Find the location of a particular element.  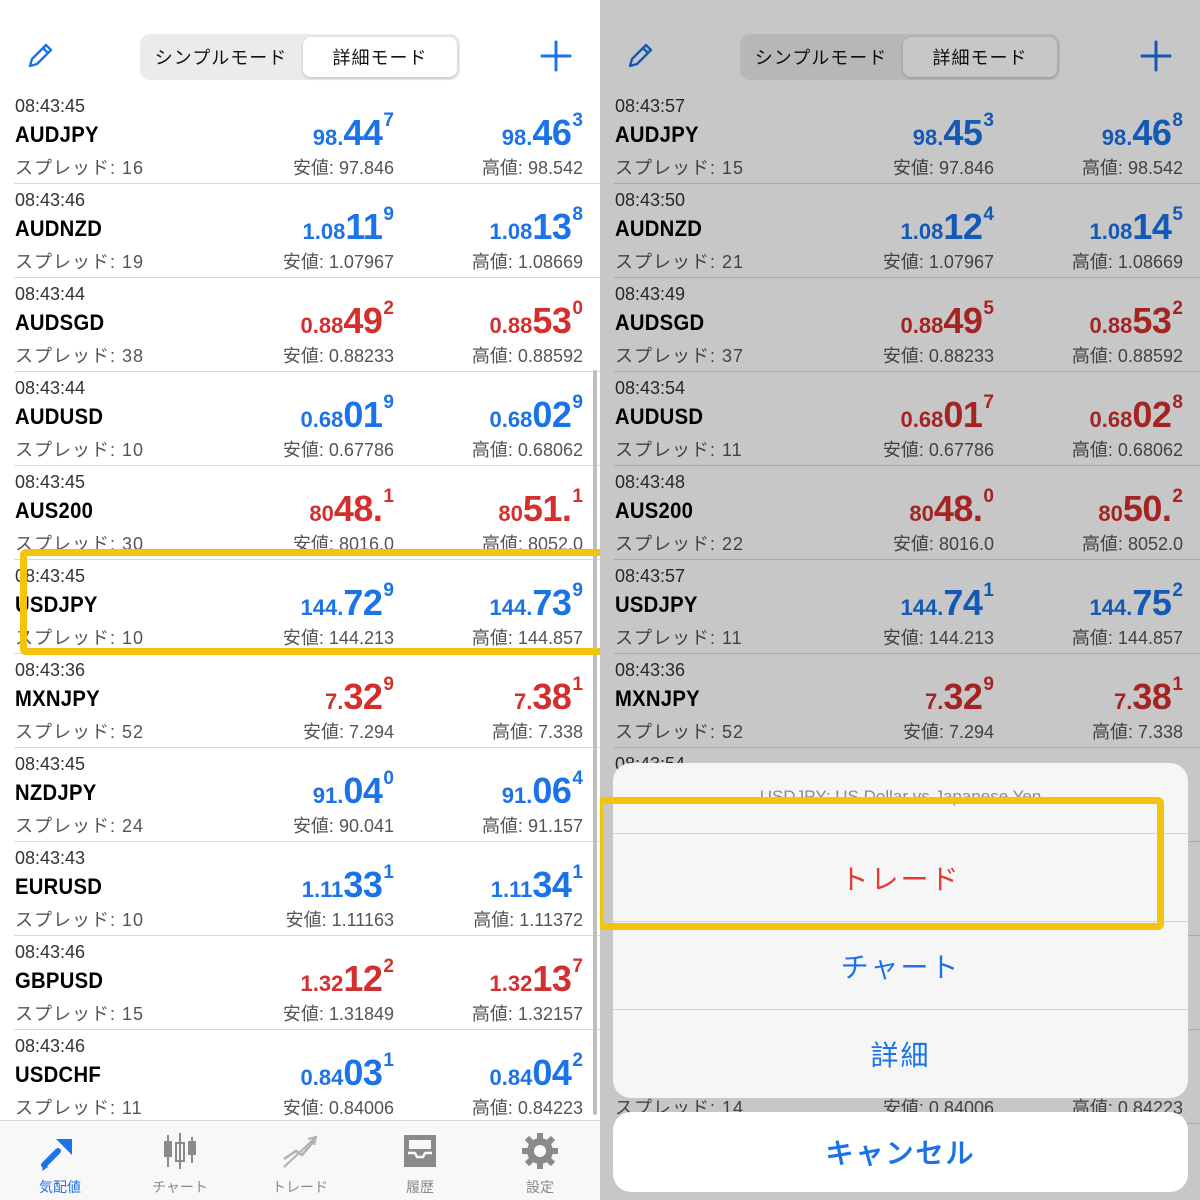

tab-bar: 気配値 チャート トレード 履歴 設定 is located at coordinates (300, 1160).